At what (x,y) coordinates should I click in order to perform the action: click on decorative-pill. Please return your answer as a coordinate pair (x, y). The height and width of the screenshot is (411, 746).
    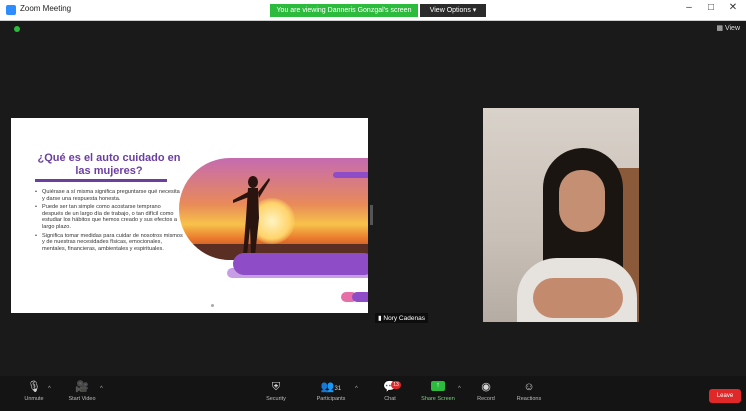
    Looking at the image, I should click on (360, 297).